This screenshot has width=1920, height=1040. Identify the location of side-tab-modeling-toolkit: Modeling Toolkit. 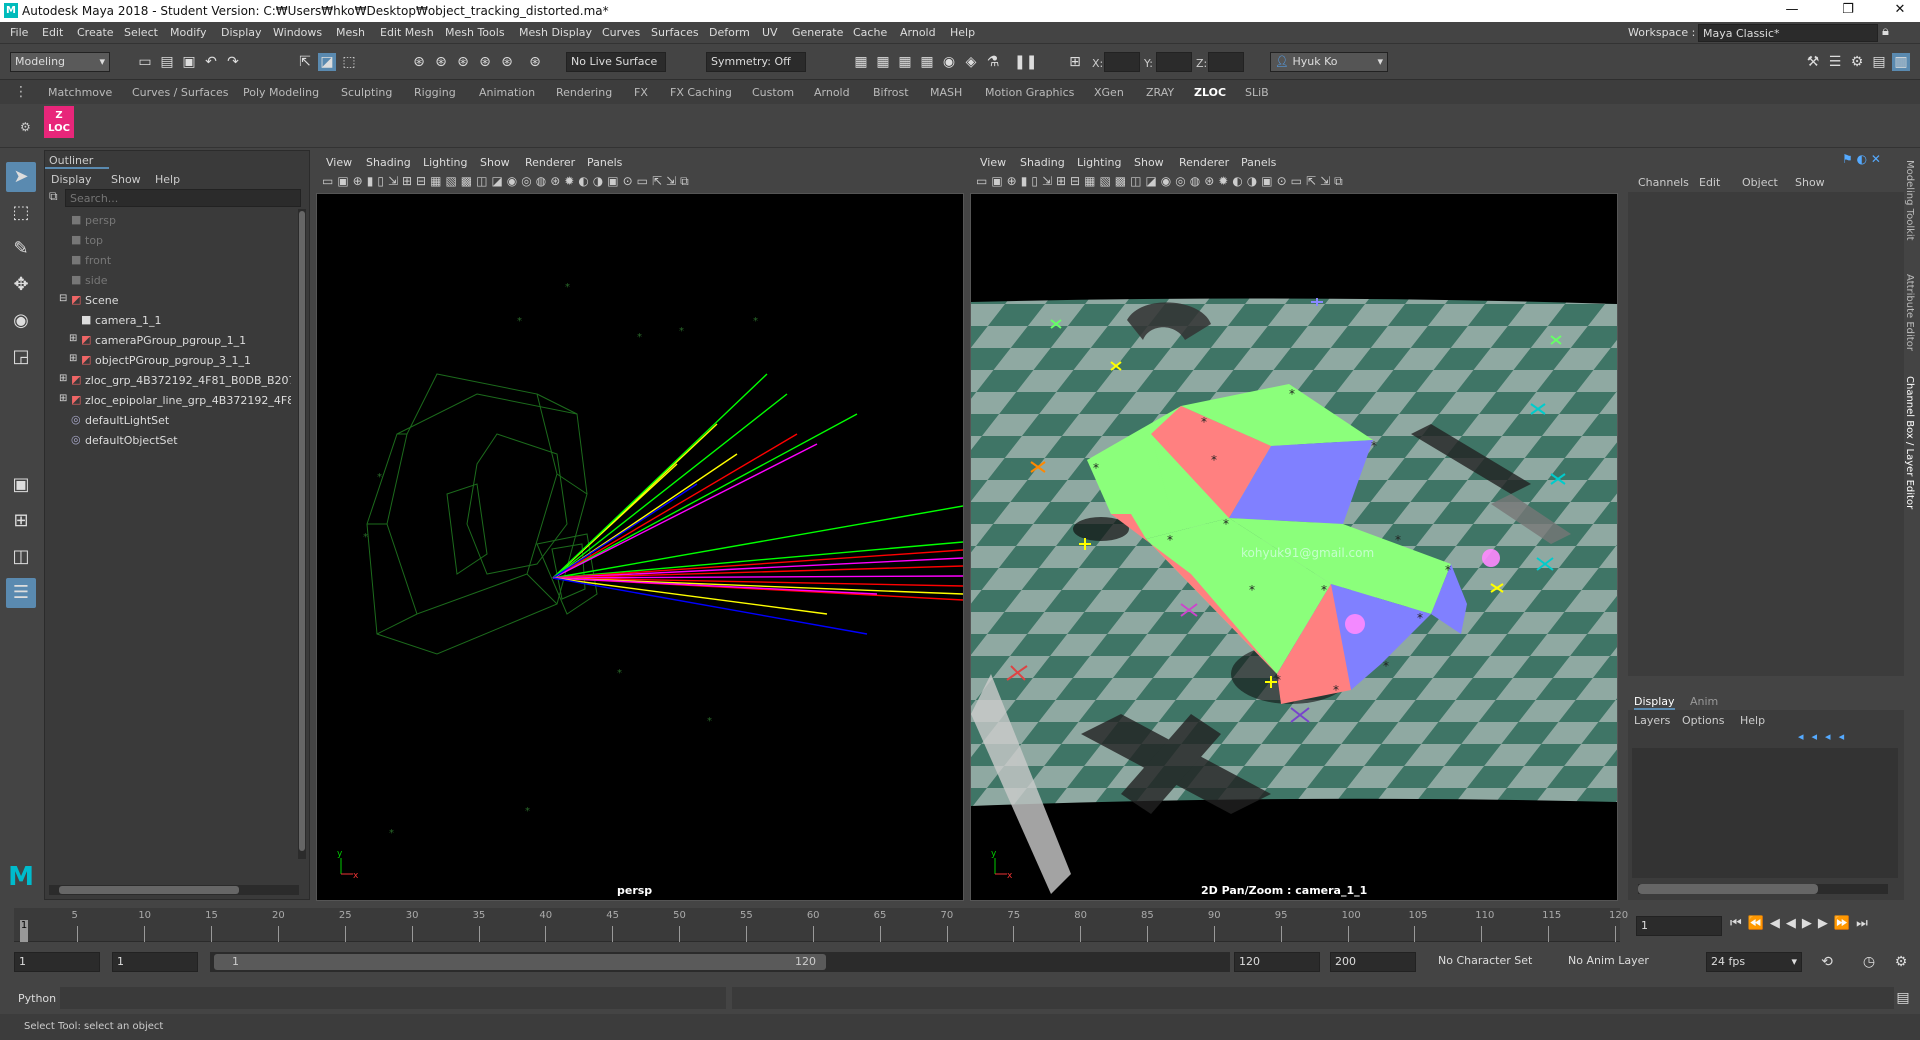
(1909, 200).